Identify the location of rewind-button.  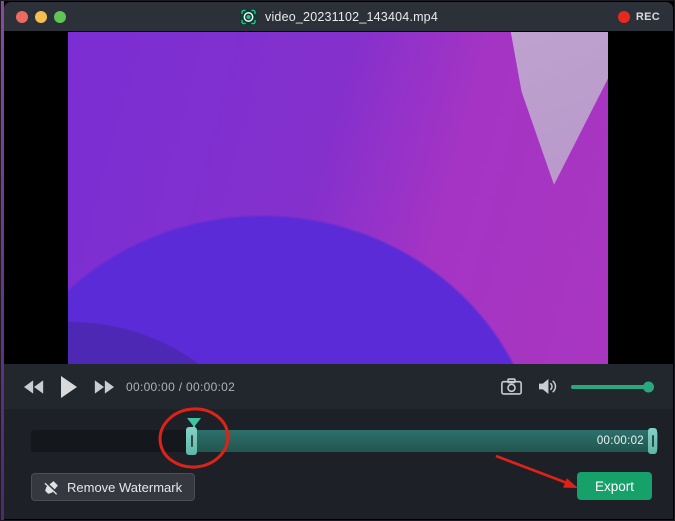
(34, 386).